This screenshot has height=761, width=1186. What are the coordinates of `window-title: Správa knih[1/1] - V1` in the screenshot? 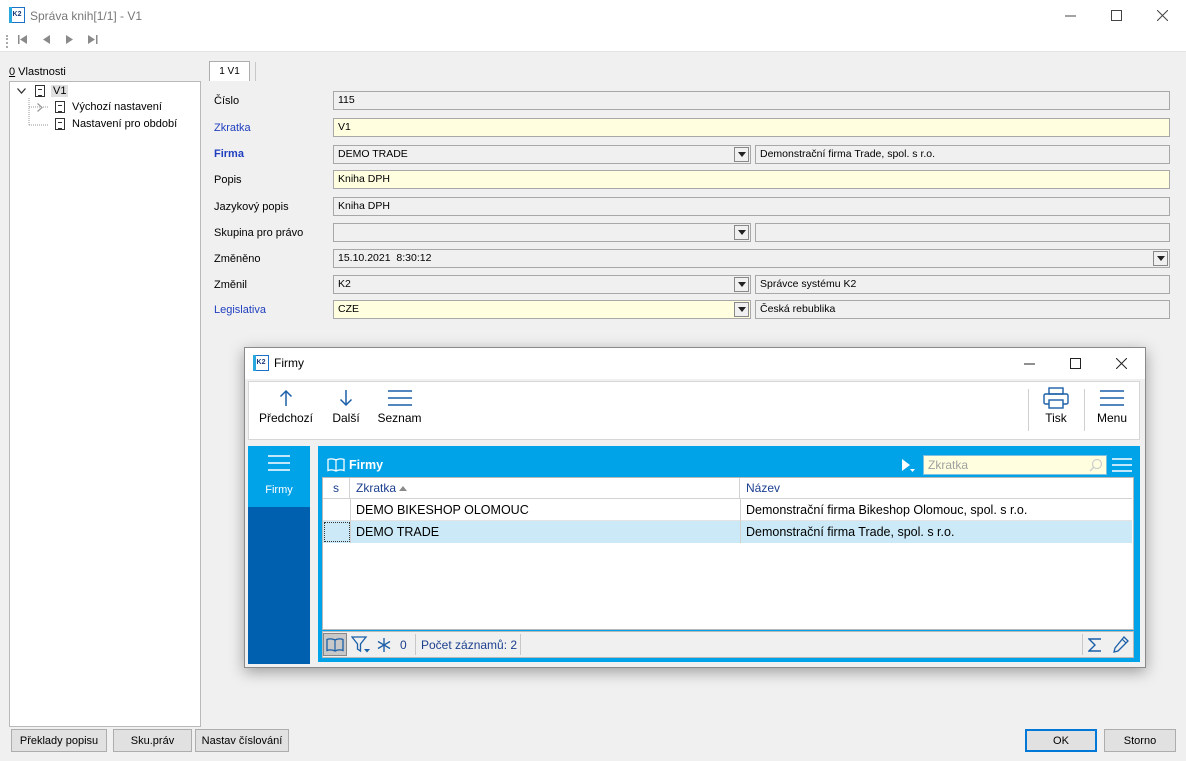 It's located at (86, 16).